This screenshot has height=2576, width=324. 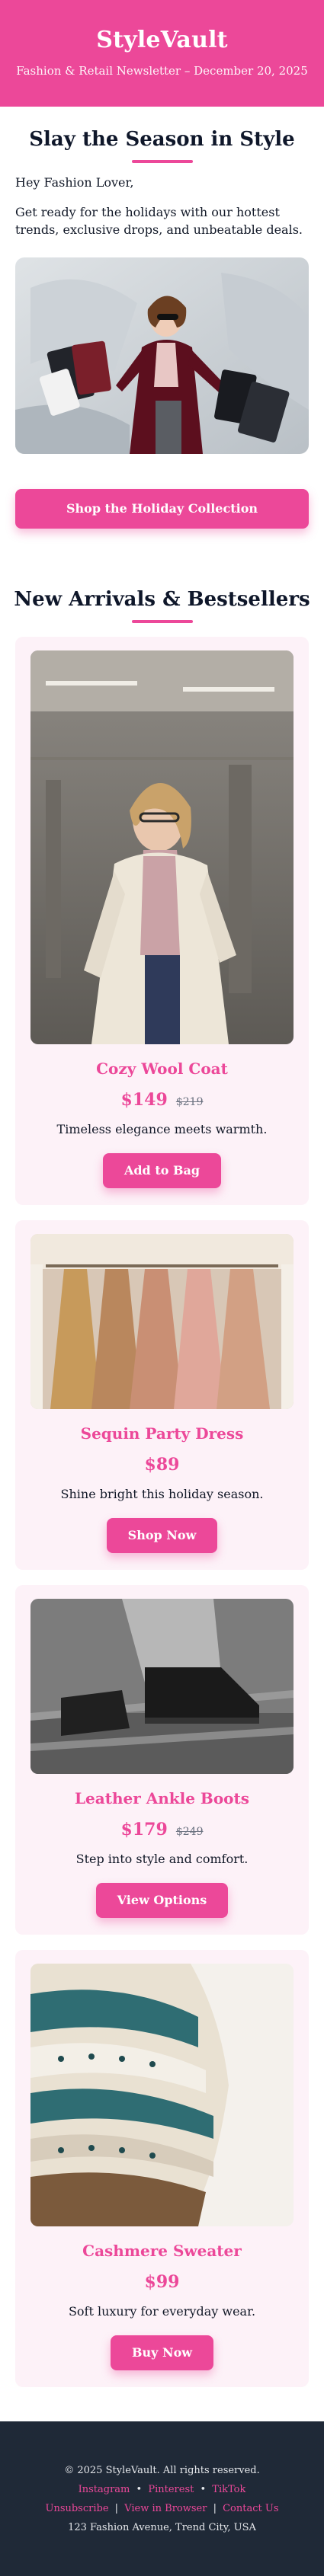 I want to click on product-price: $89, so click(x=162, y=1465).